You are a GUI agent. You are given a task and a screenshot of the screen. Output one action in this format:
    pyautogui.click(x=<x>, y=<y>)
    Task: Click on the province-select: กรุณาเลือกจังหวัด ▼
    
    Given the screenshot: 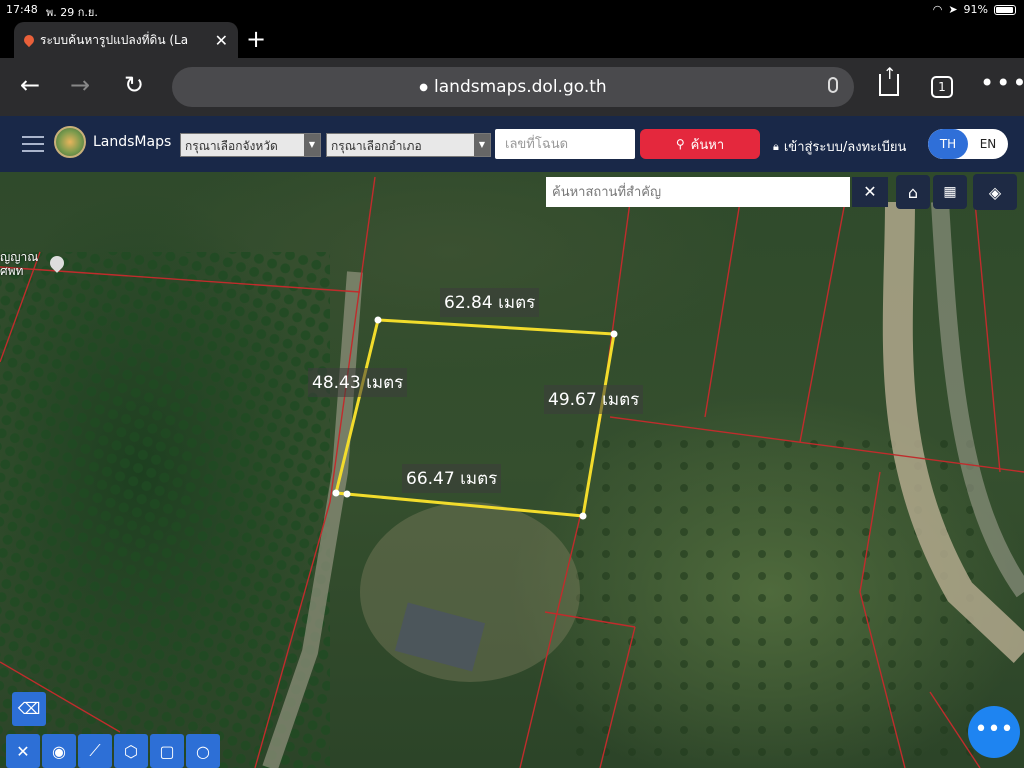 What is the action you would take?
    pyautogui.click(x=250, y=145)
    